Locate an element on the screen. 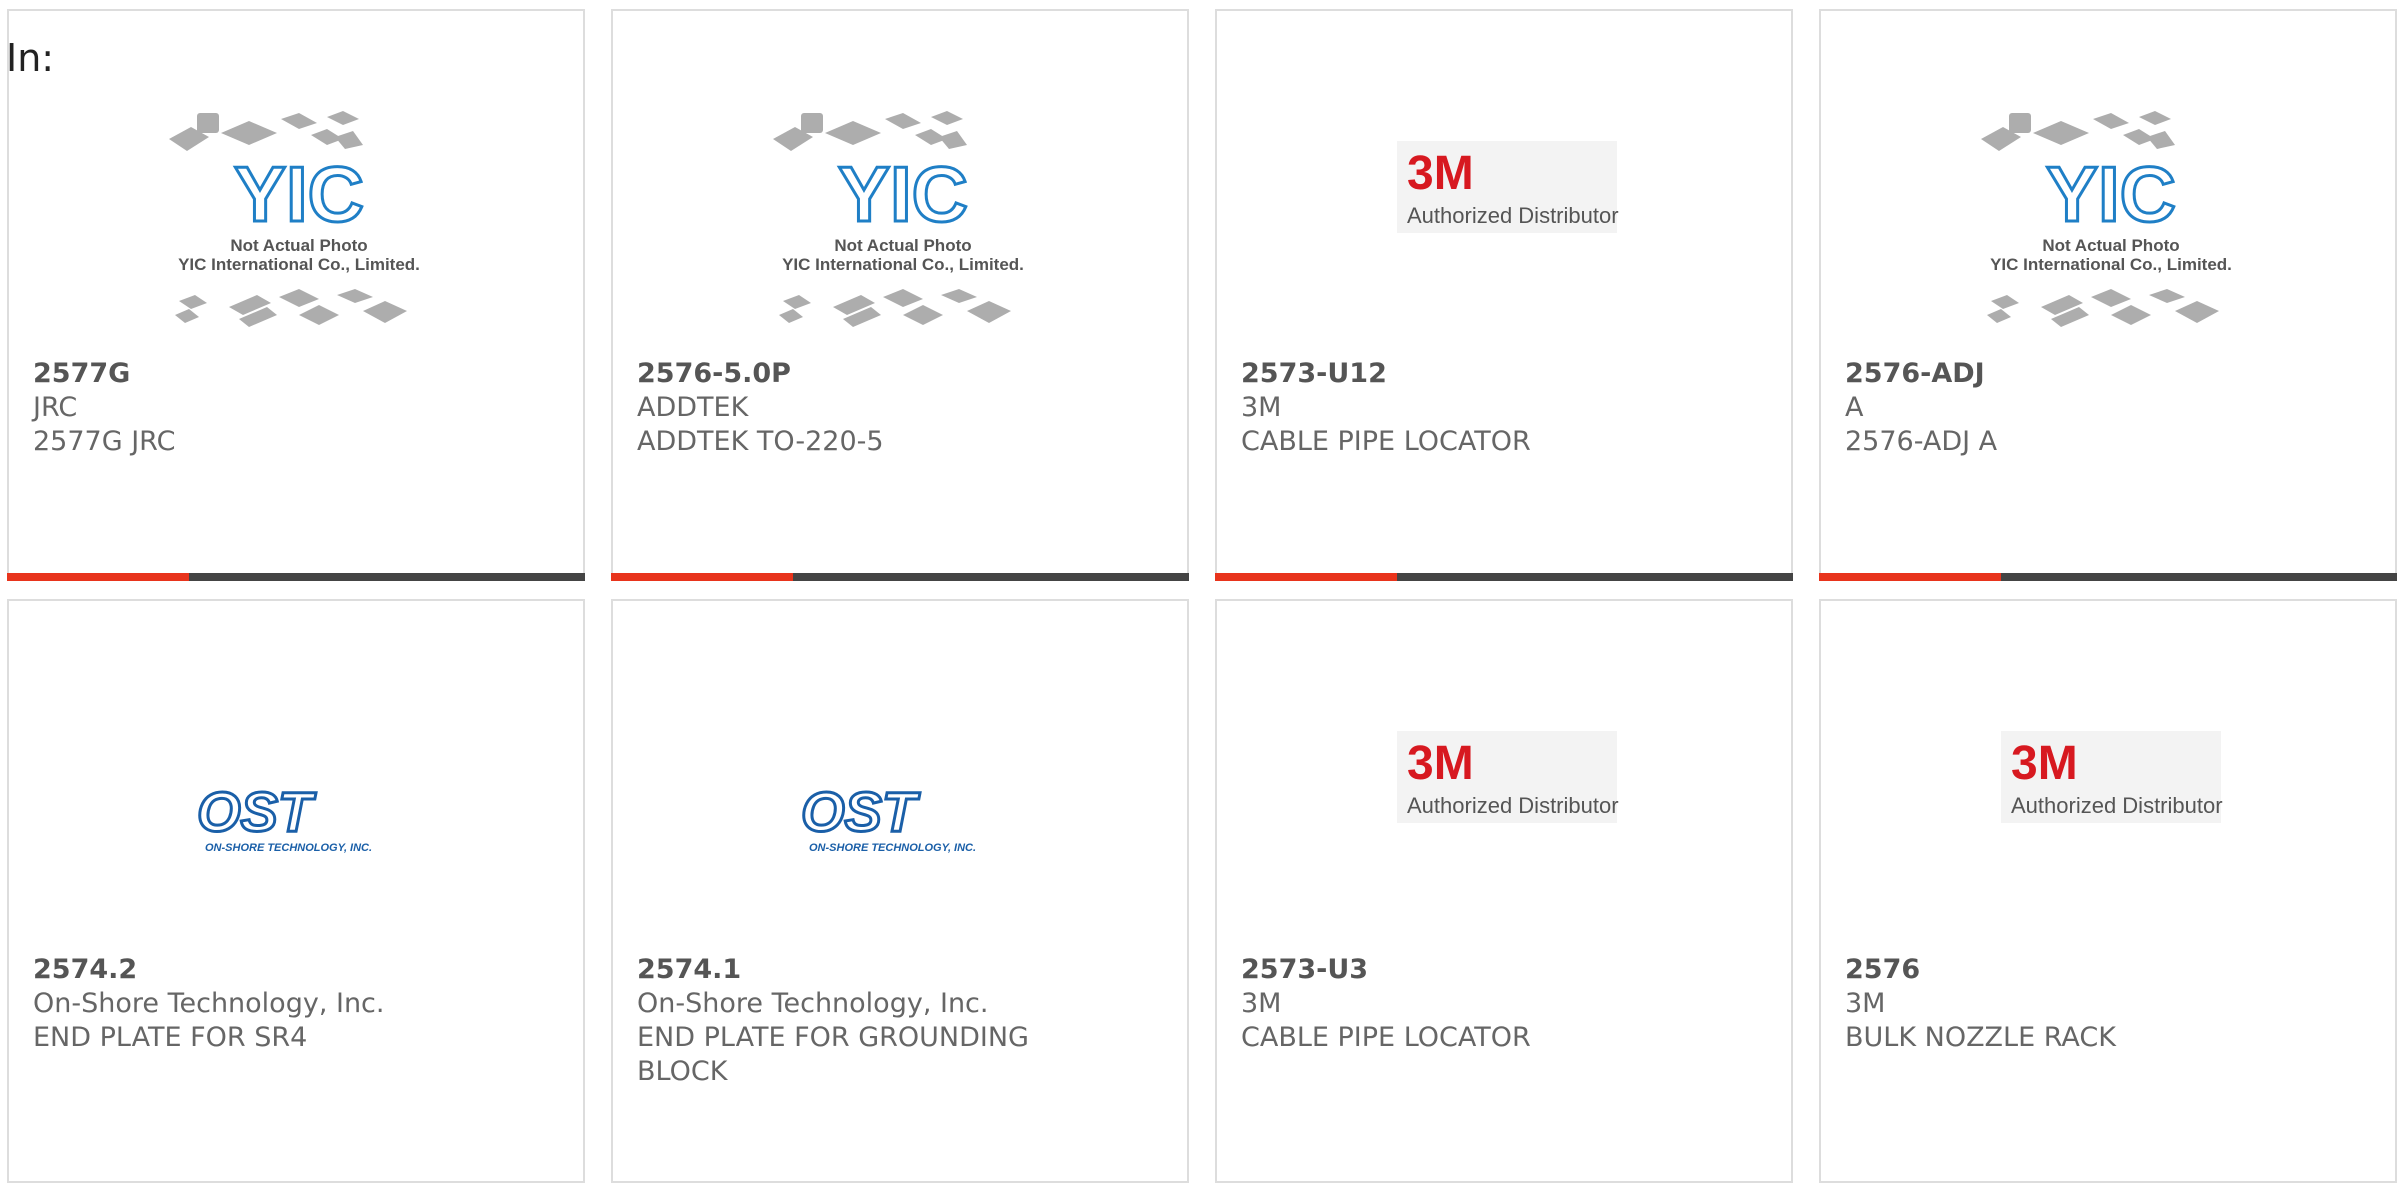 The width and height of the screenshot is (2400, 1183). description: 2576-ADJ A is located at coordinates (1921, 441).